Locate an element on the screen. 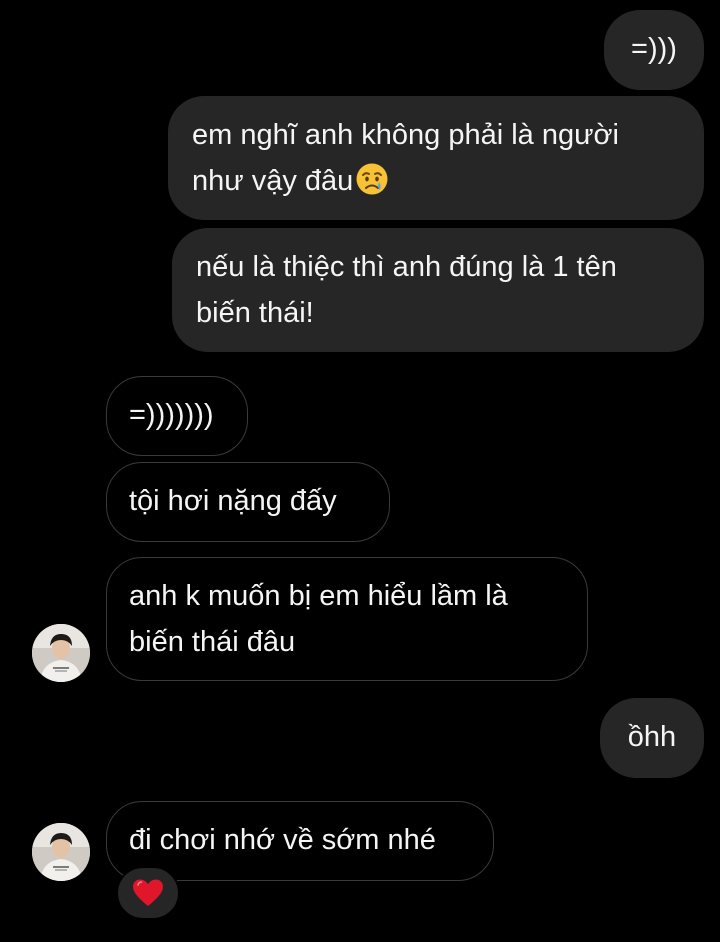 The image size is (720, 942). message-text: =))) is located at coordinates (654, 49).